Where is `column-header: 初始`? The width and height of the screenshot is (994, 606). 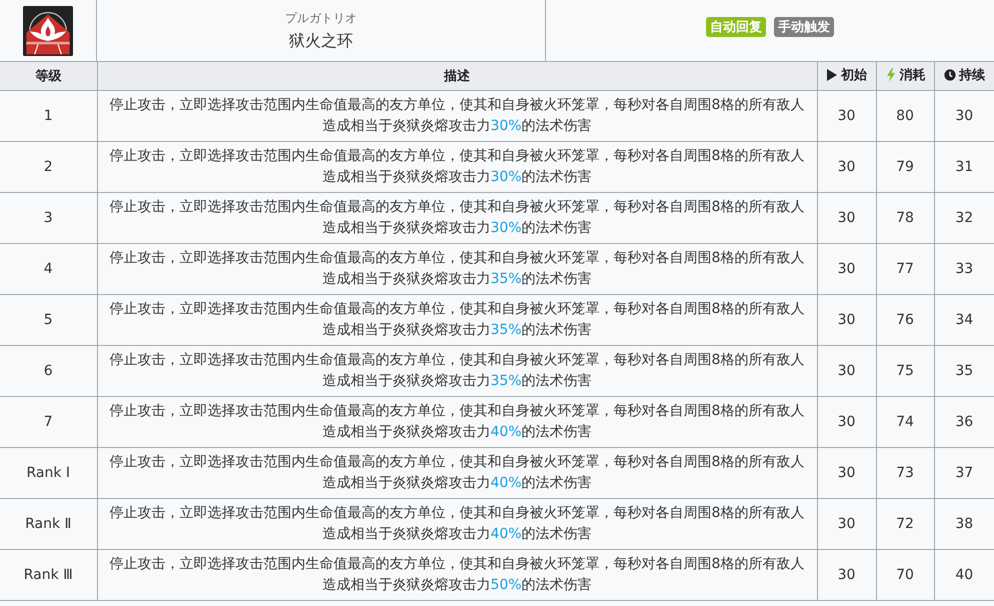
column-header: 初始 is located at coordinates (846, 76).